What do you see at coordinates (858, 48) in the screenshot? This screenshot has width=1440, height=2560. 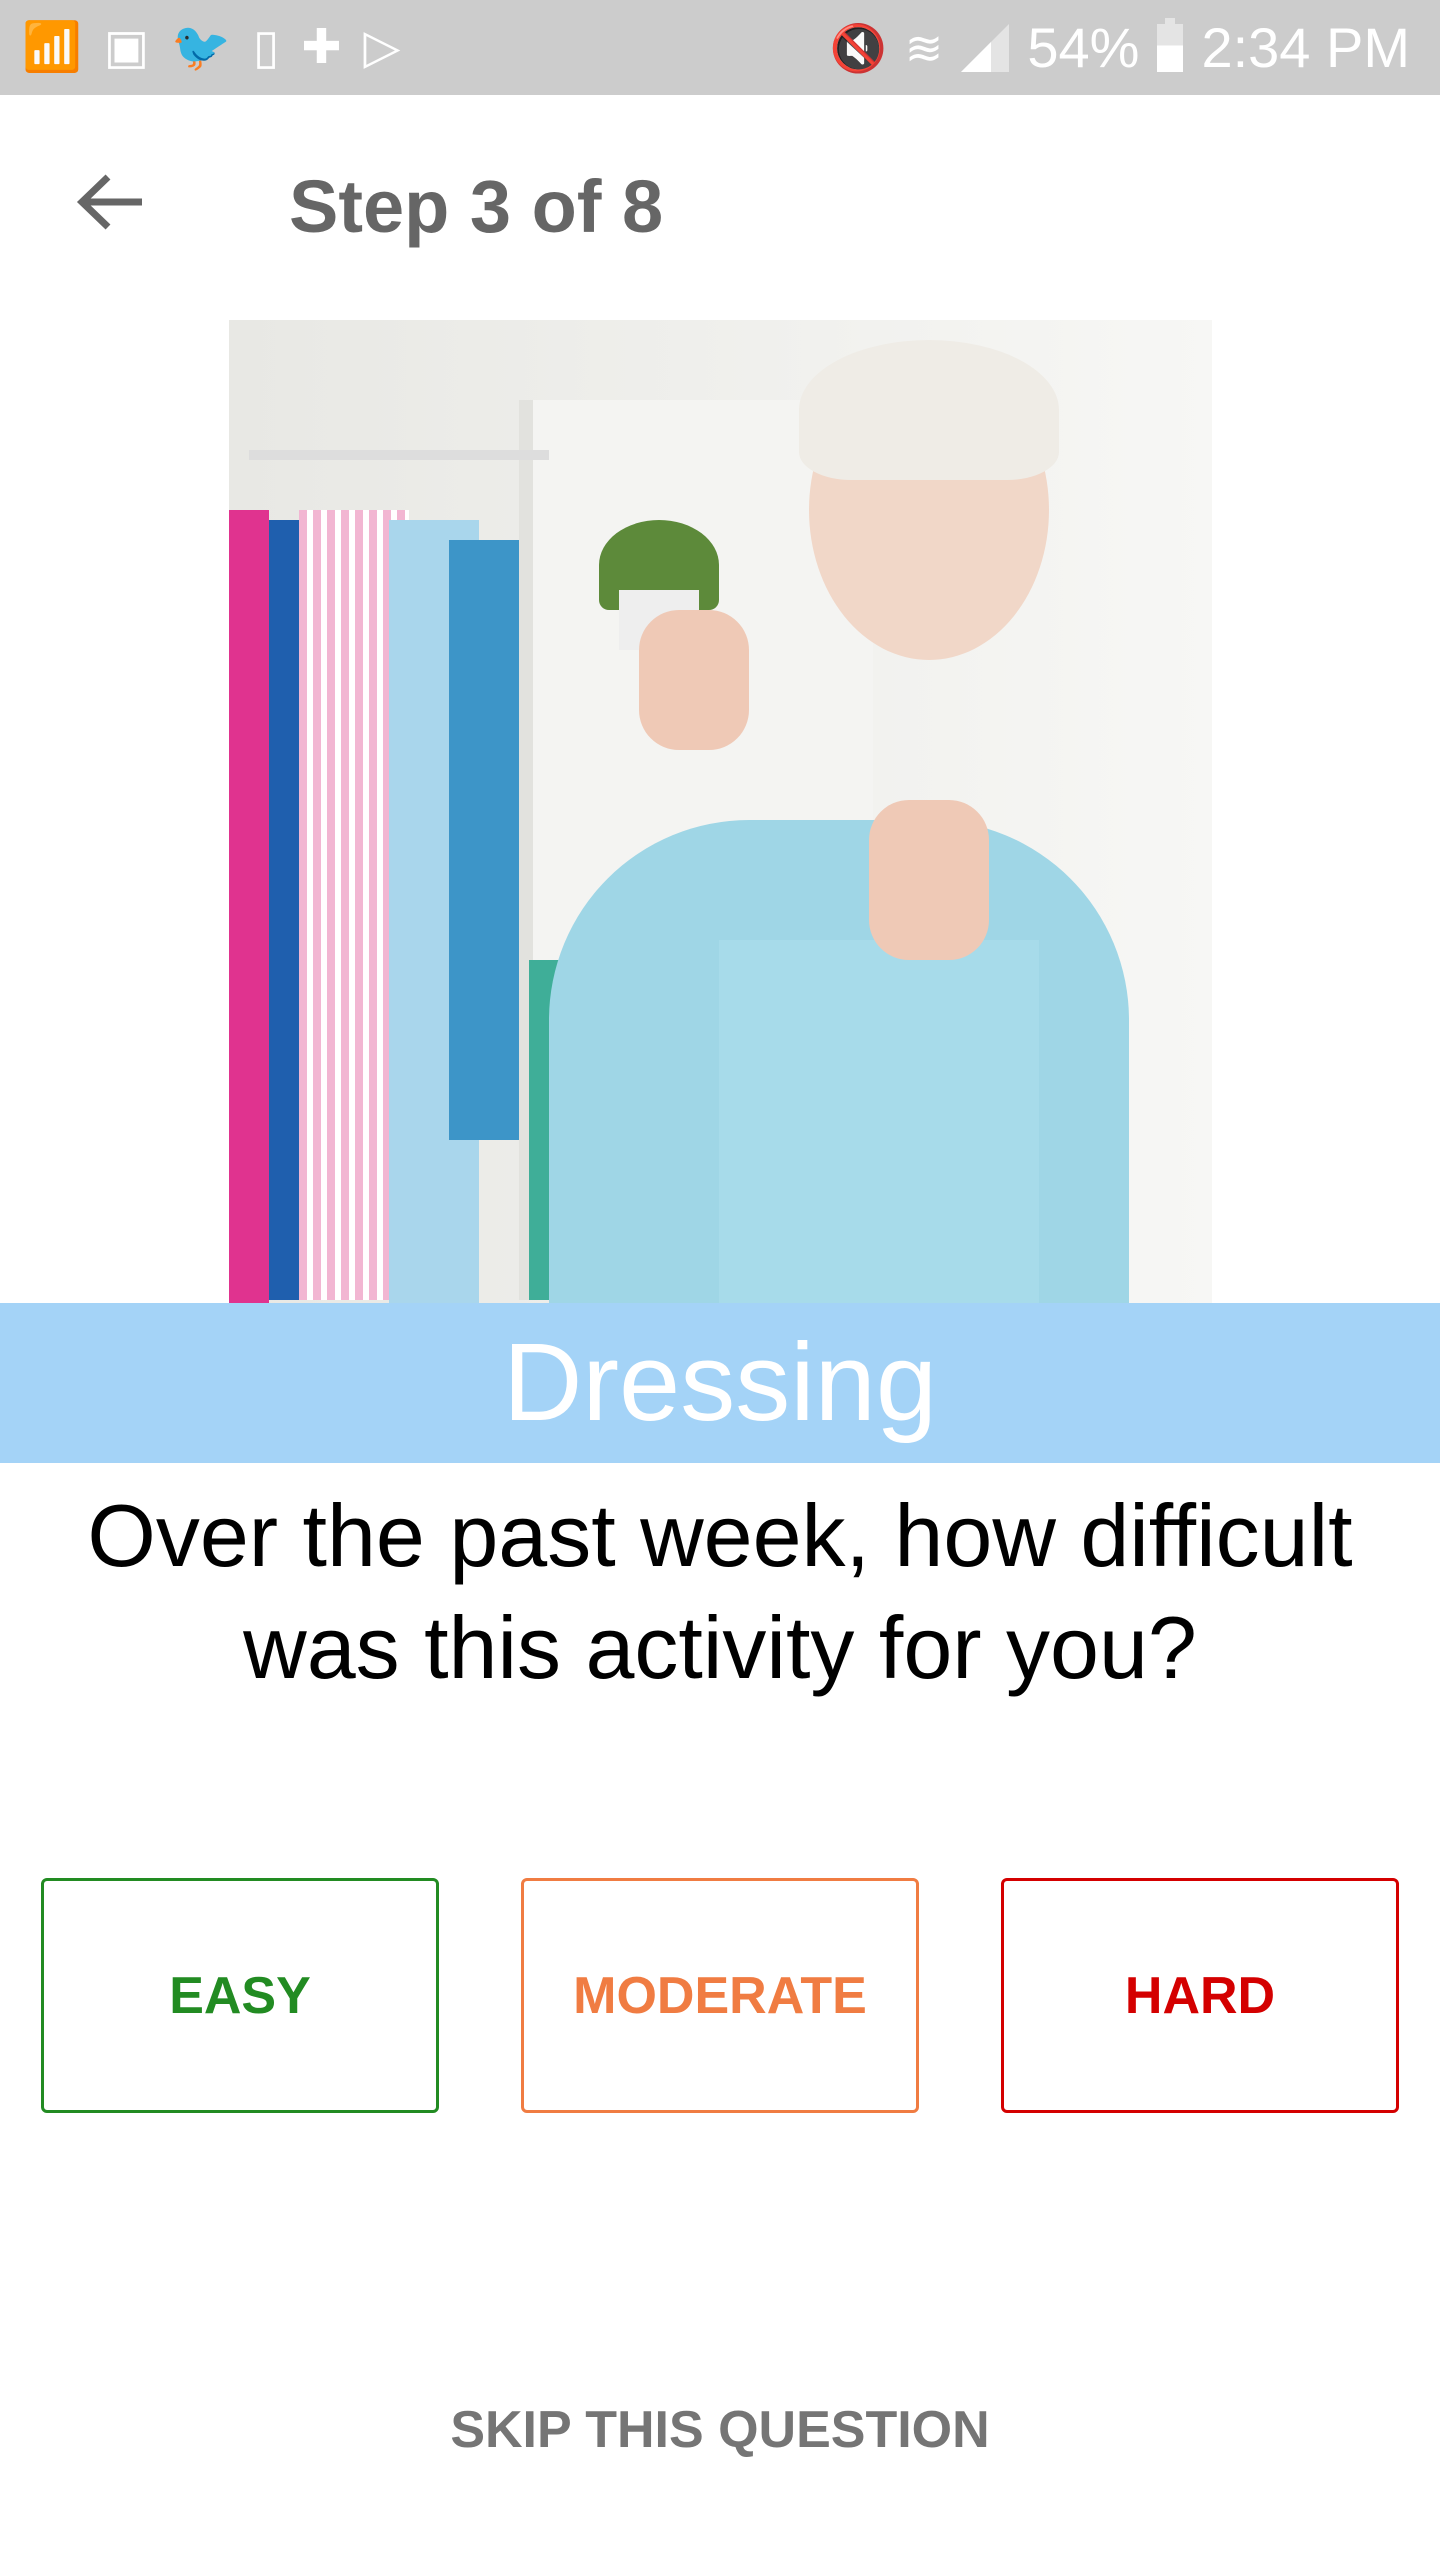 I see `vibrate-mute-icon: 🔇` at bounding box center [858, 48].